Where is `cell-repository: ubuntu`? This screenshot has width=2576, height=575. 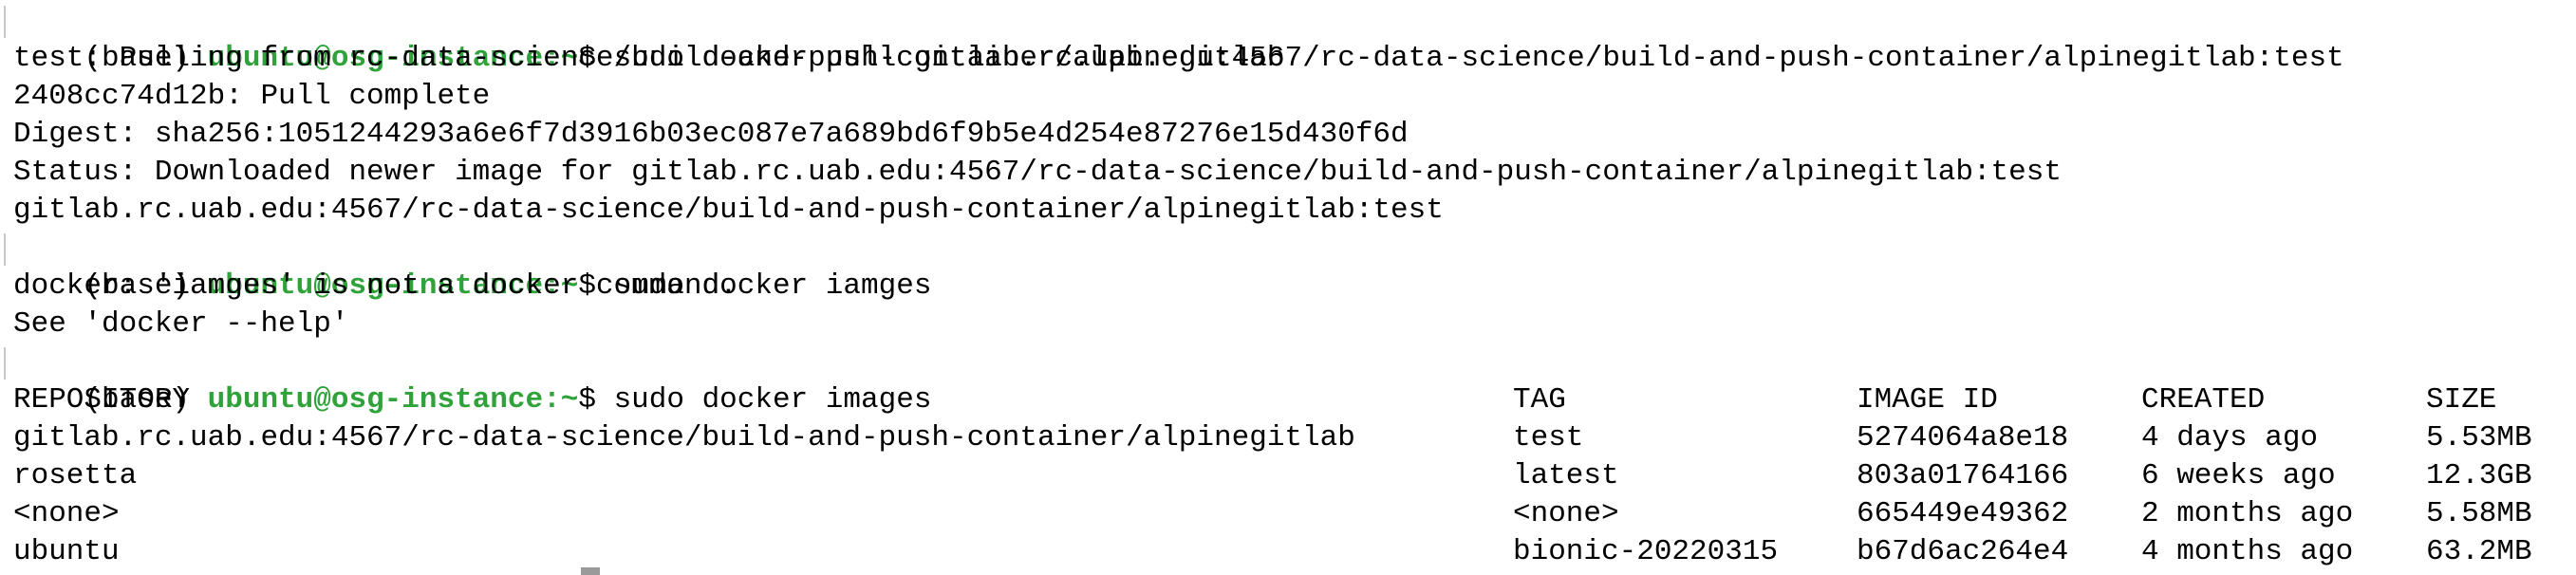
cell-repository: ubuntu is located at coordinates (66, 551).